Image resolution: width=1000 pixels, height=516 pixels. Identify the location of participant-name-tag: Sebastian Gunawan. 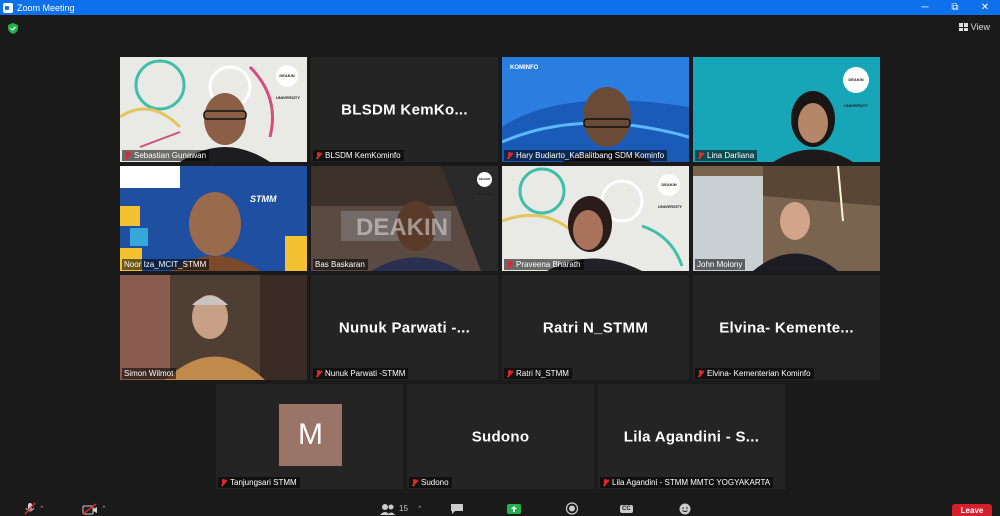
(166, 155).